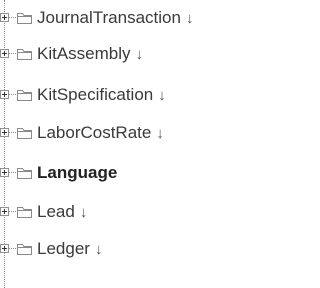 The image size is (320, 288). I want to click on tree-node-text: KitSpecification, so click(95, 94).